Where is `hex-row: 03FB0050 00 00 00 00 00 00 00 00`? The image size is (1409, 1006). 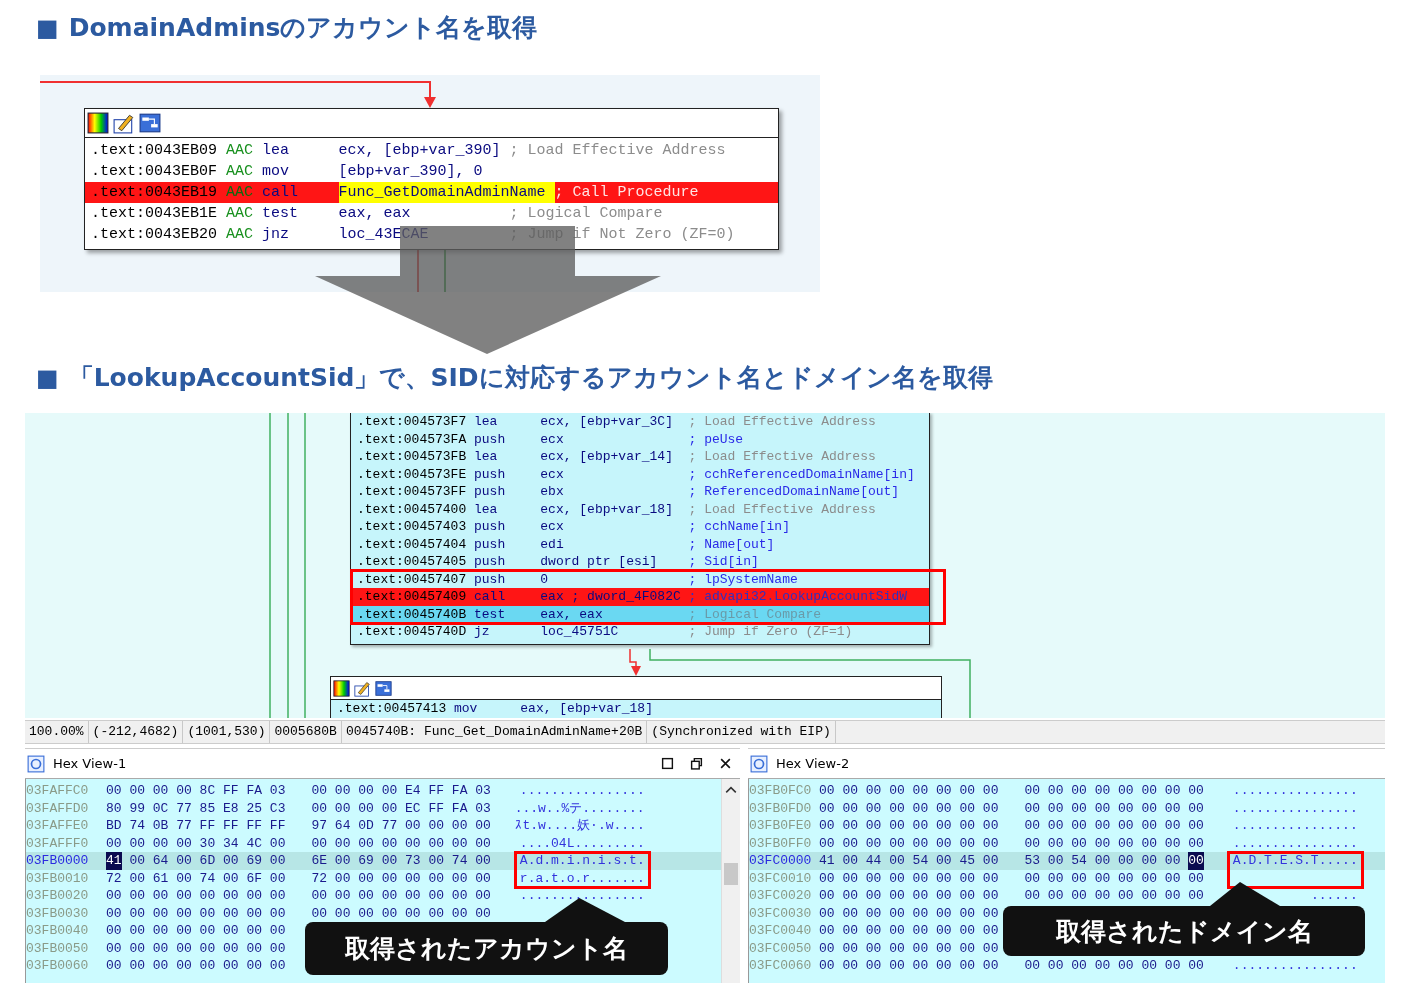 hex-row: 03FB0050 00 00 00 00 00 00 00 00 is located at coordinates (156, 948).